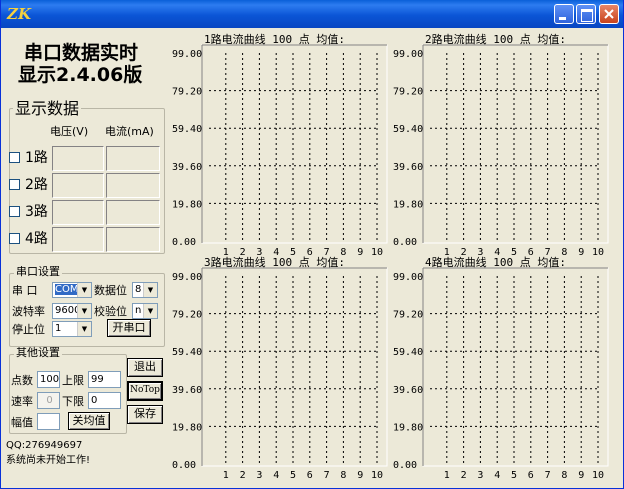 The image size is (624, 489). What do you see at coordinates (22, 380) in the screenshot?
I see `points-label: 点数` at bounding box center [22, 380].